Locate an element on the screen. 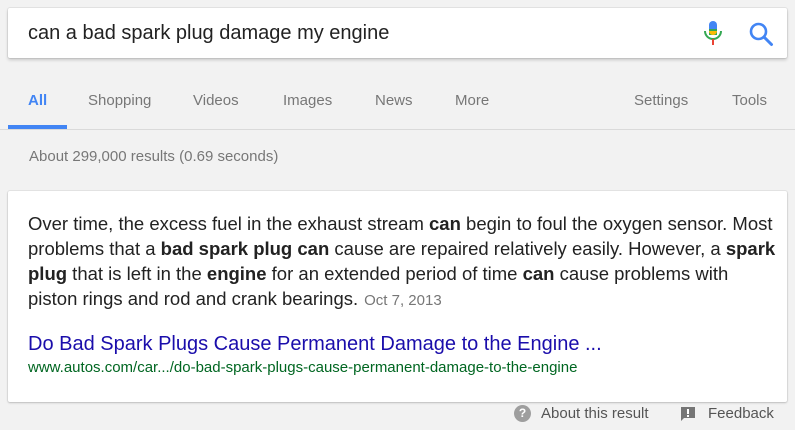 The image size is (795, 430). tab-more: More is located at coordinates (472, 100).